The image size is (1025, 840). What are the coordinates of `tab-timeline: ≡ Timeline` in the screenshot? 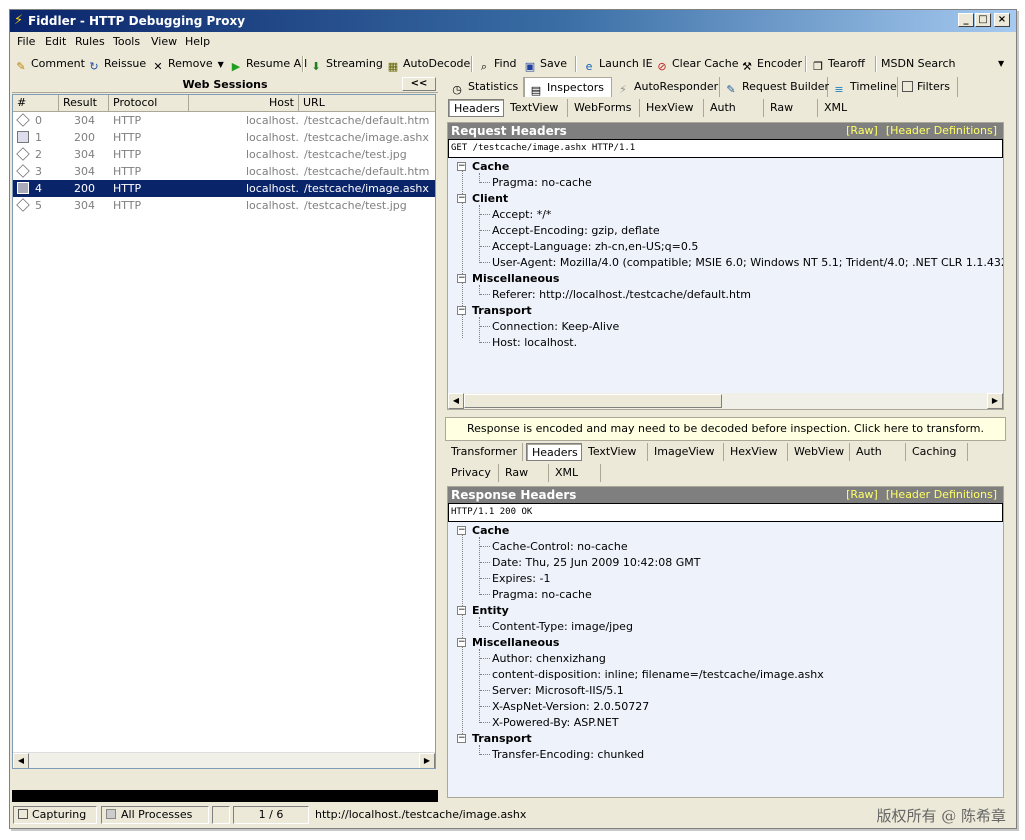 It's located at (863, 87).